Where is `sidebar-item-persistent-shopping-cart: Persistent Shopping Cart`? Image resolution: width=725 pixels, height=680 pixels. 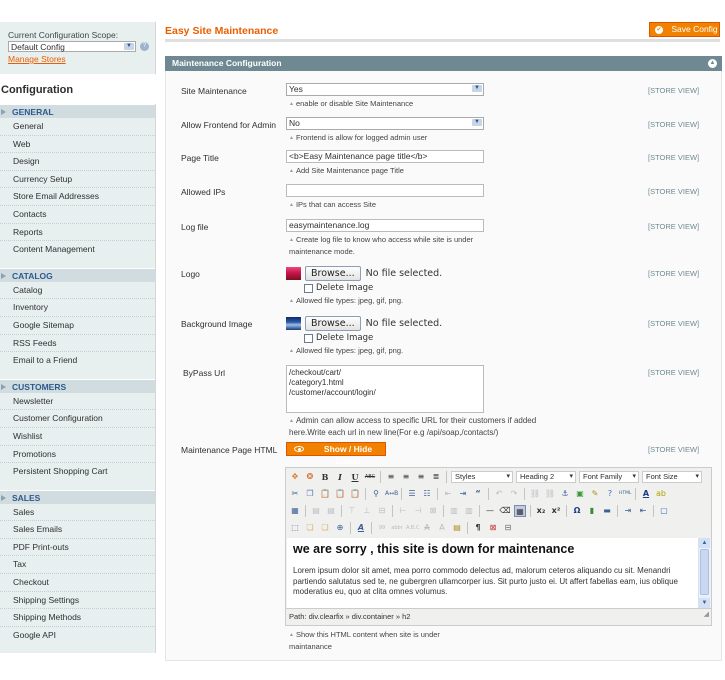 sidebar-item-persistent-shopping-cart: Persistent Shopping Cart is located at coordinates (77, 472).